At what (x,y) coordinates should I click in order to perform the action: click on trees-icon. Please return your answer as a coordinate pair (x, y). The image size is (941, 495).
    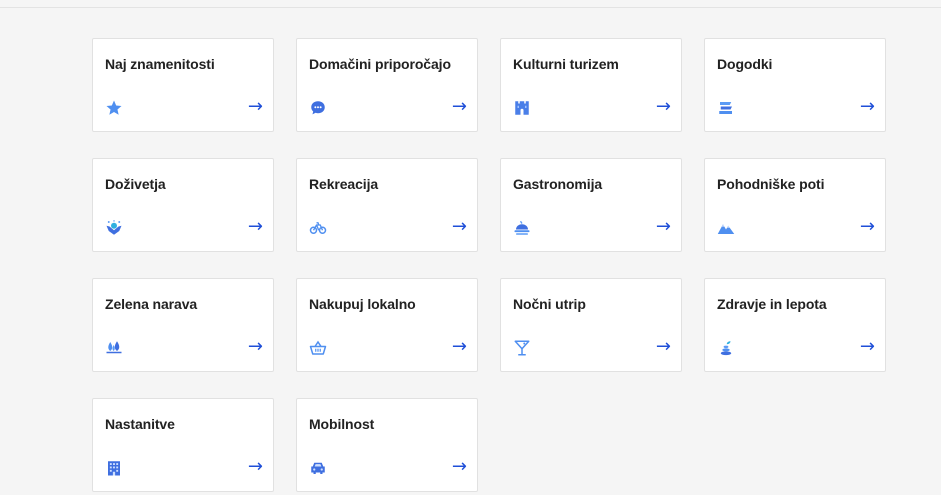
    Looking at the image, I should click on (114, 348).